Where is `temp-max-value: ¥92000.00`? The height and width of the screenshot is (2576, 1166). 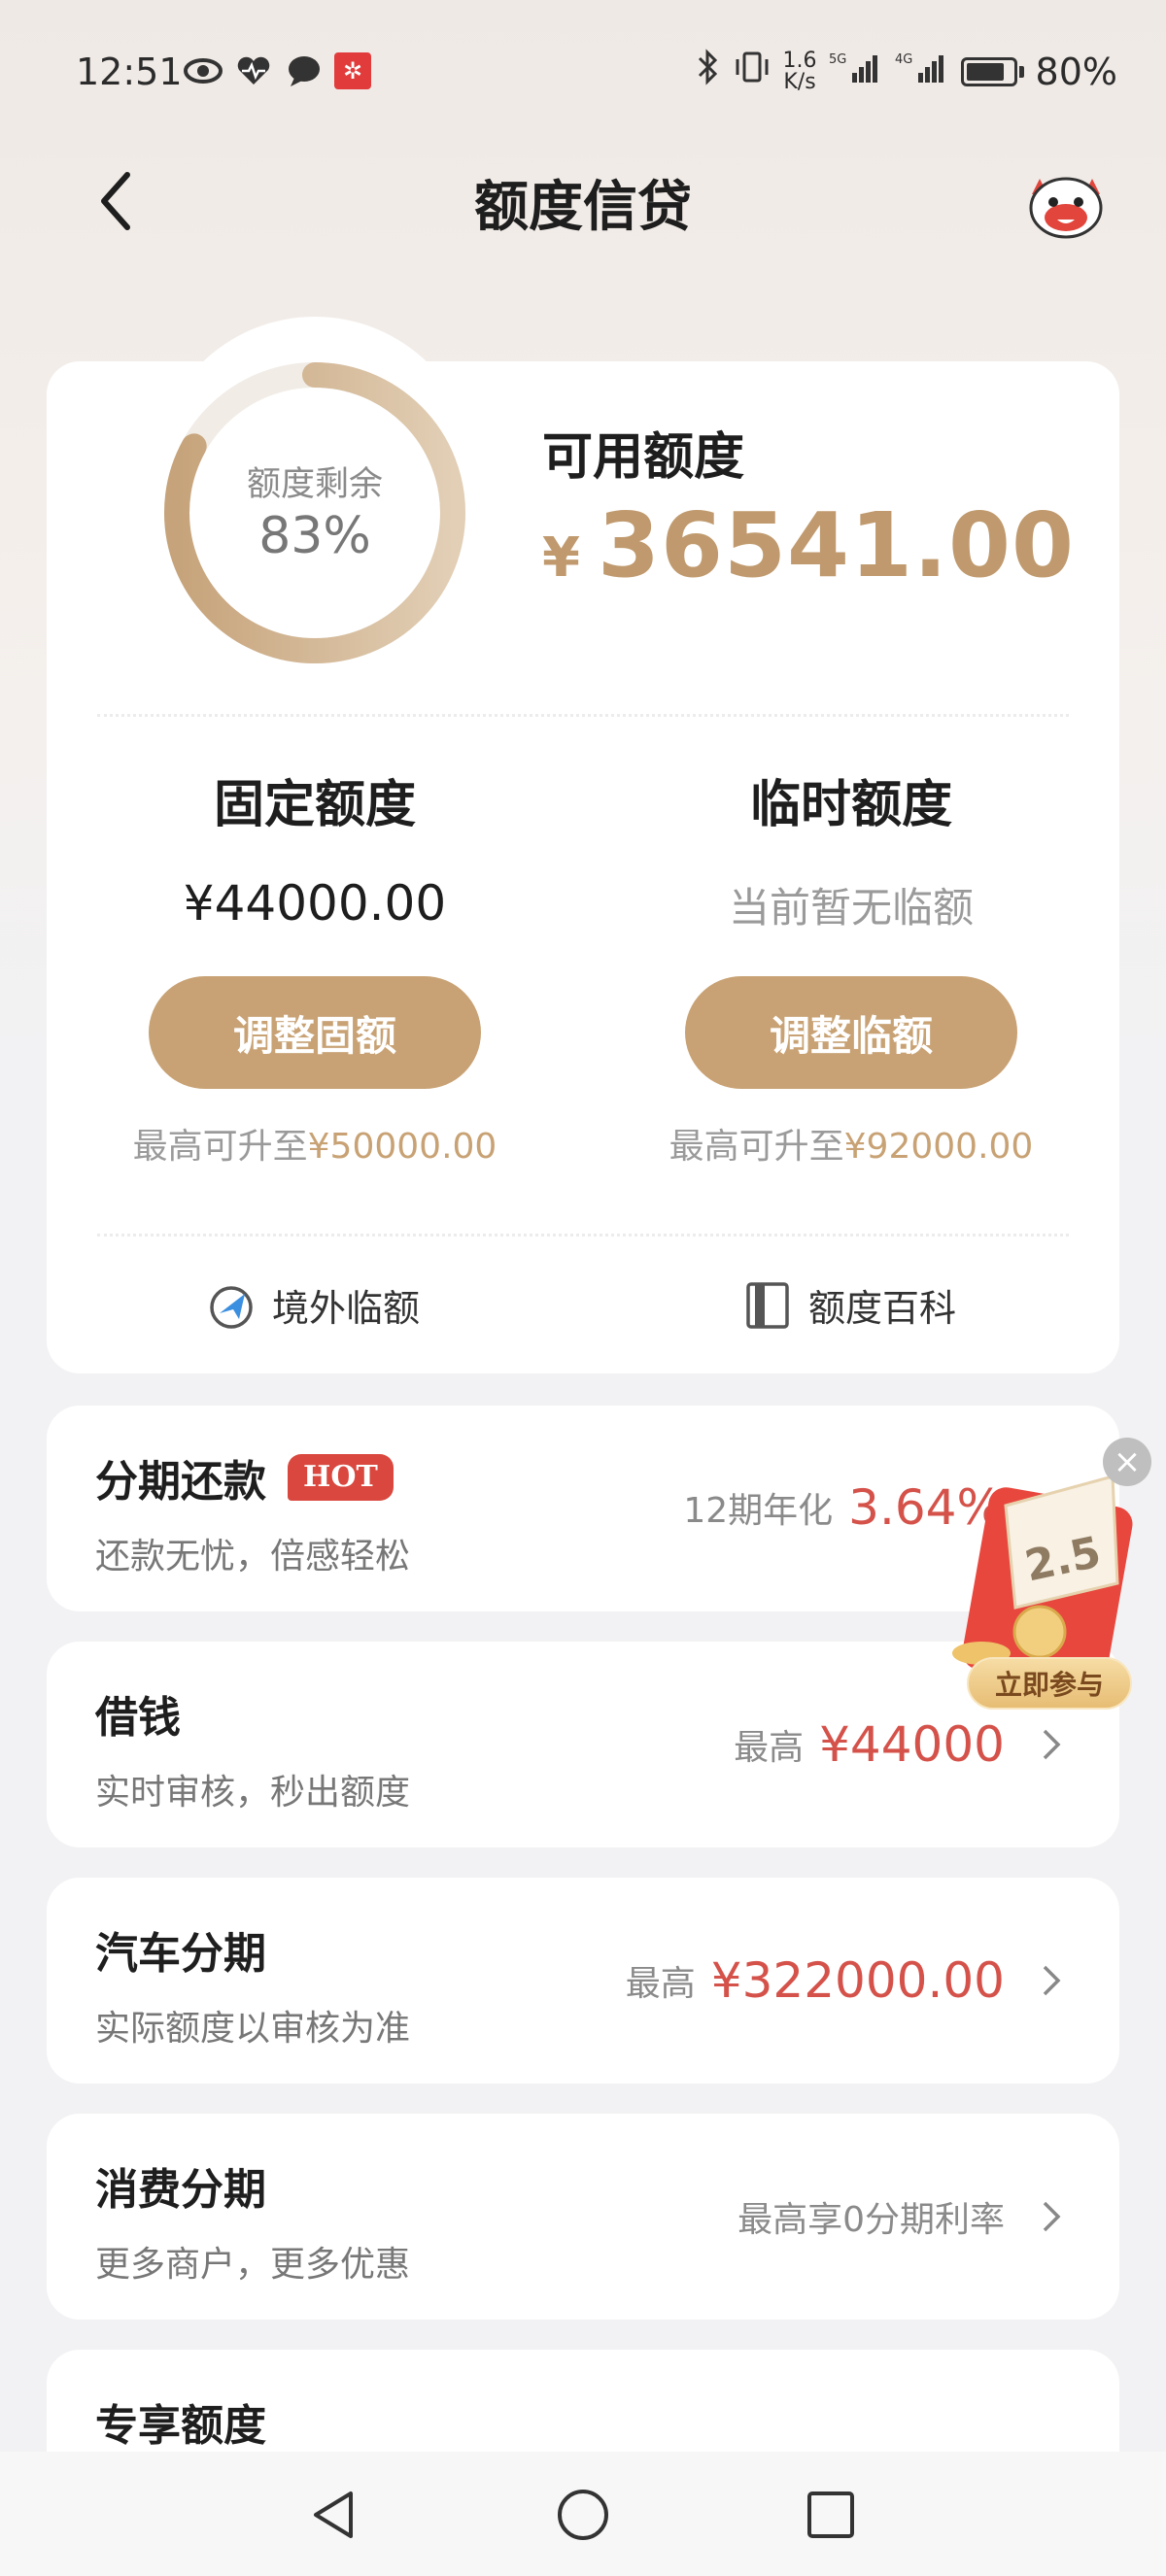
temp-max-value: ¥92000.00 is located at coordinates (938, 1147).